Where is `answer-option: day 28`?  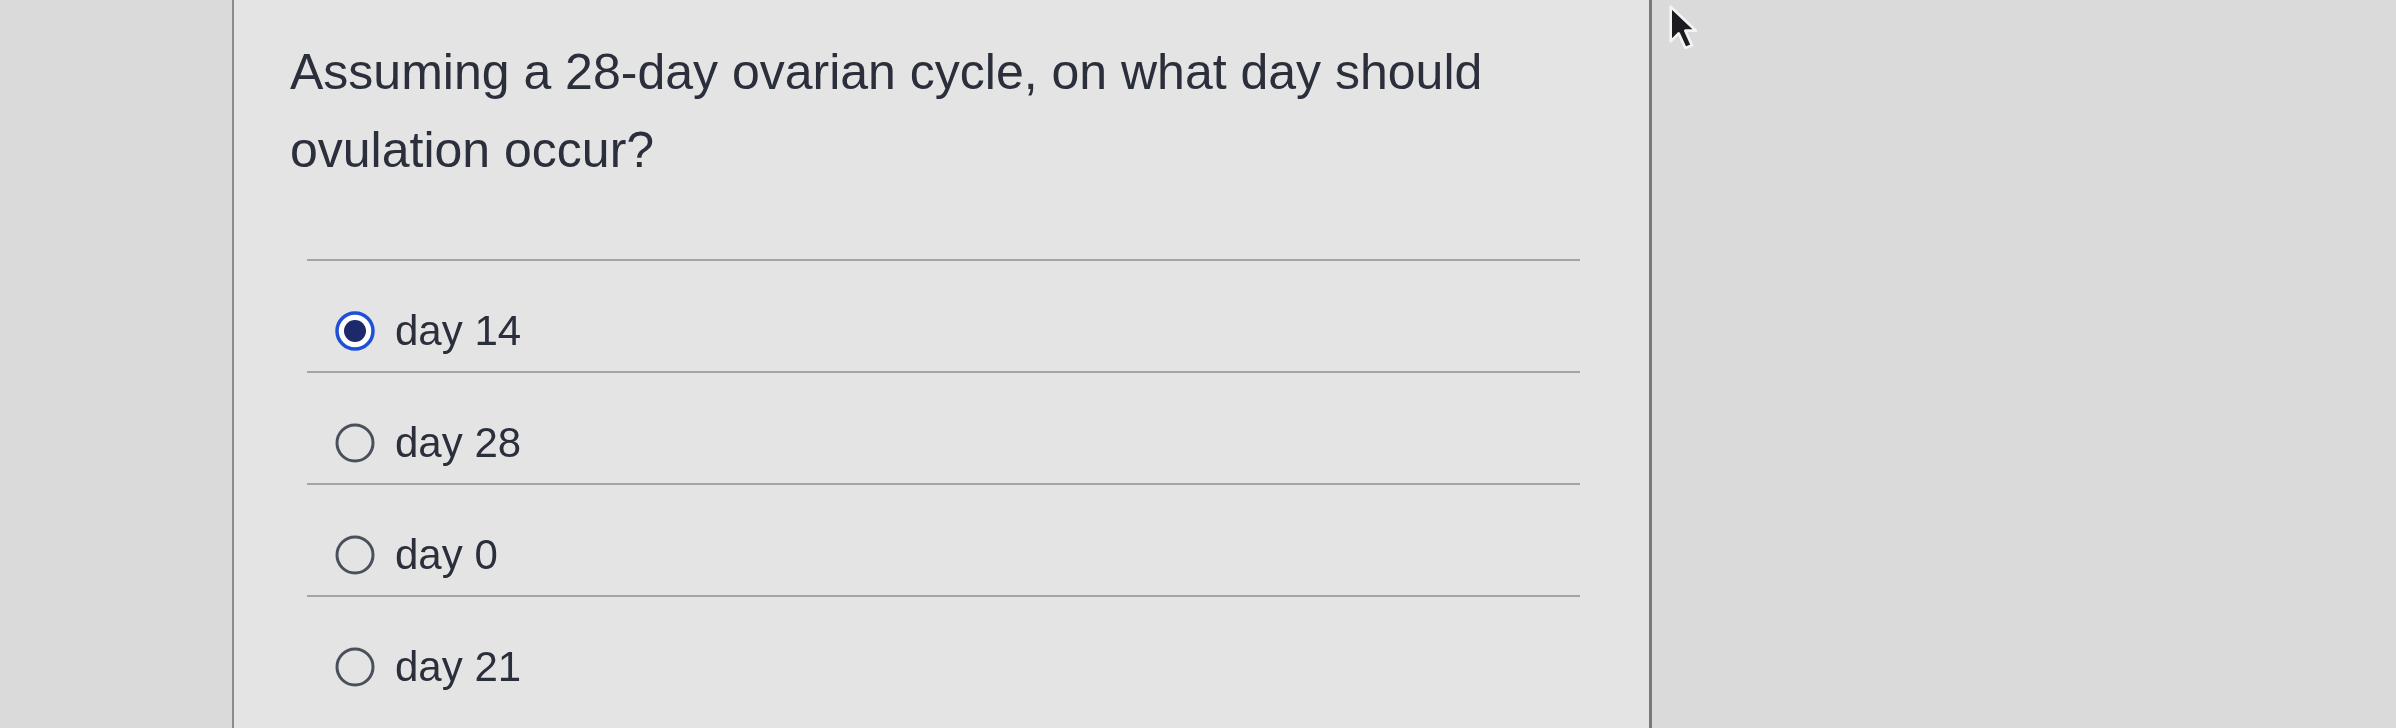 answer-option: day 28 is located at coordinates (428, 443).